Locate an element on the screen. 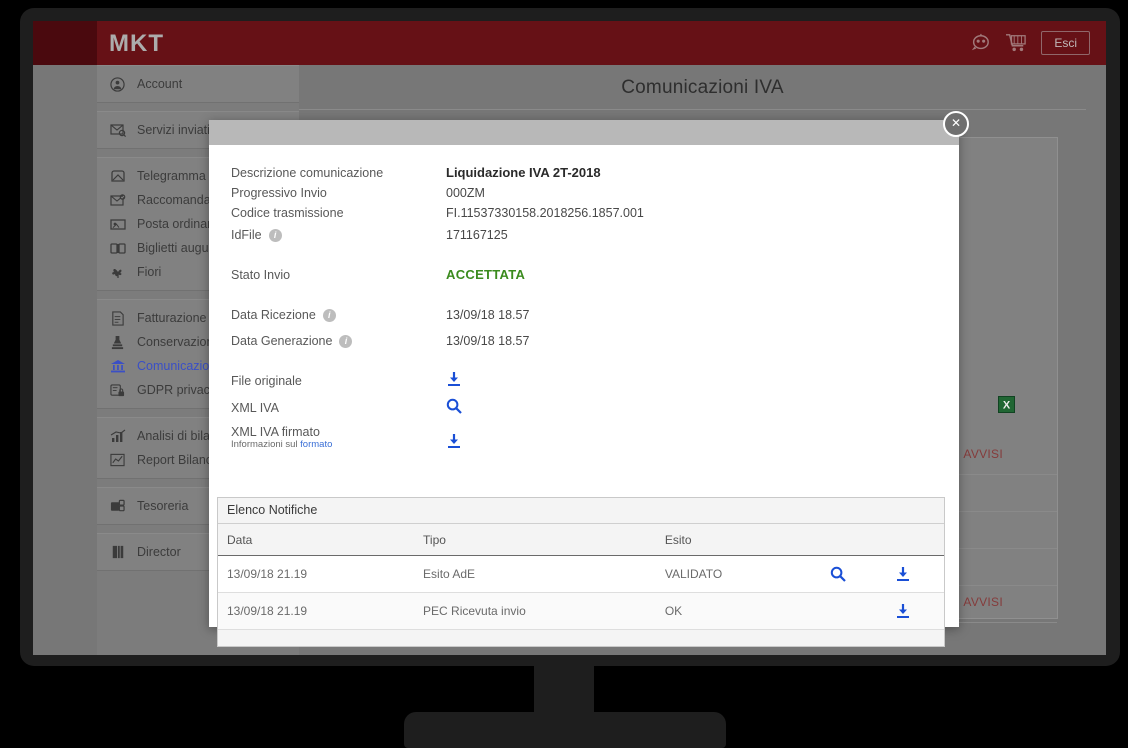  format-note-prefix: Informazioni sul is located at coordinates (266, 444).